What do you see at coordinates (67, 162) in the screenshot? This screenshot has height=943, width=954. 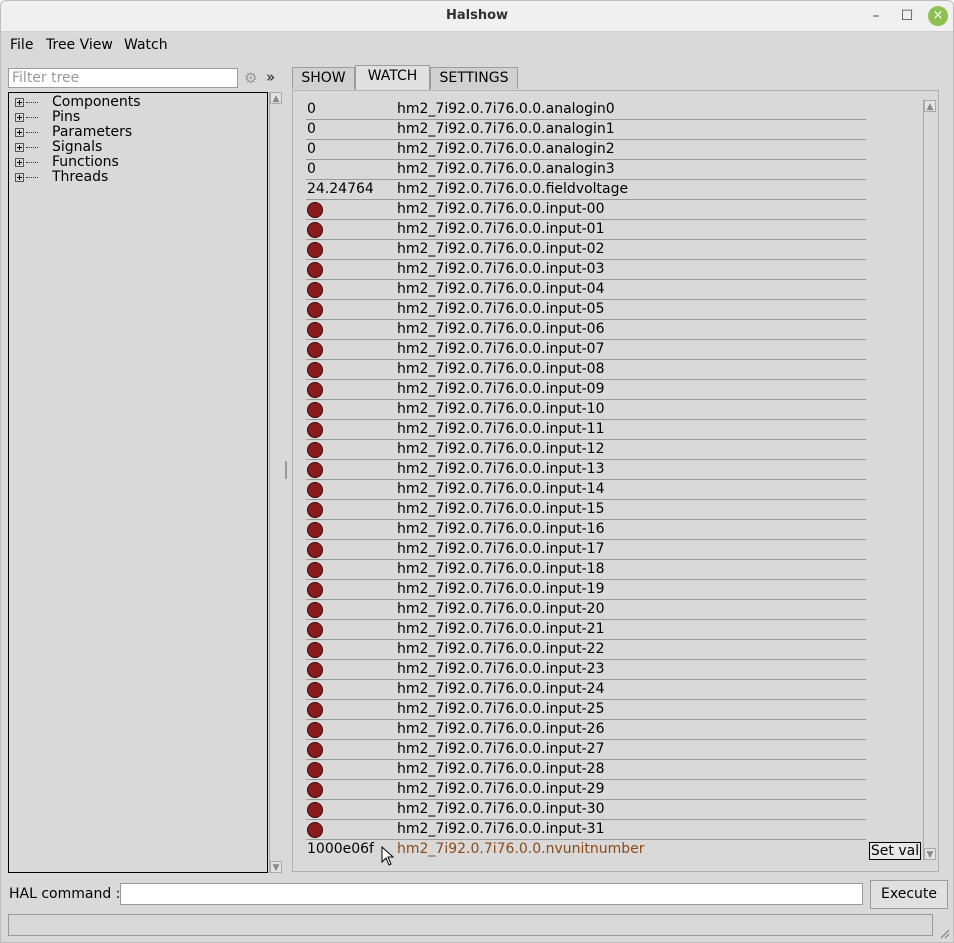 I see `tree-item-functions: Functions` at bounding box center [67, 162].